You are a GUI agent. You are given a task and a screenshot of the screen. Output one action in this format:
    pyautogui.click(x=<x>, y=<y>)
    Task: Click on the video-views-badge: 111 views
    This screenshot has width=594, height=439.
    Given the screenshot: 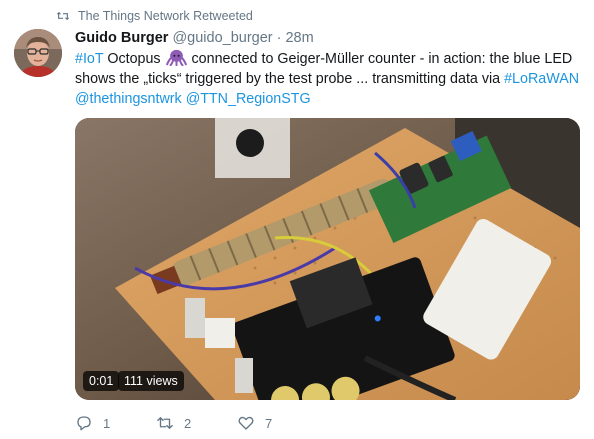 What is the action you would take?
    pyautogui.click(x=151, y=381)
    